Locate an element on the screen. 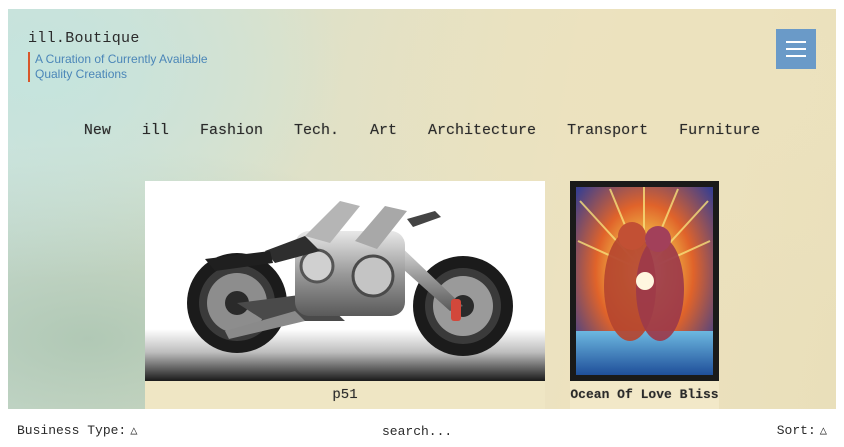  business-type-label: Business Type: is located at coordinates (72, 430).